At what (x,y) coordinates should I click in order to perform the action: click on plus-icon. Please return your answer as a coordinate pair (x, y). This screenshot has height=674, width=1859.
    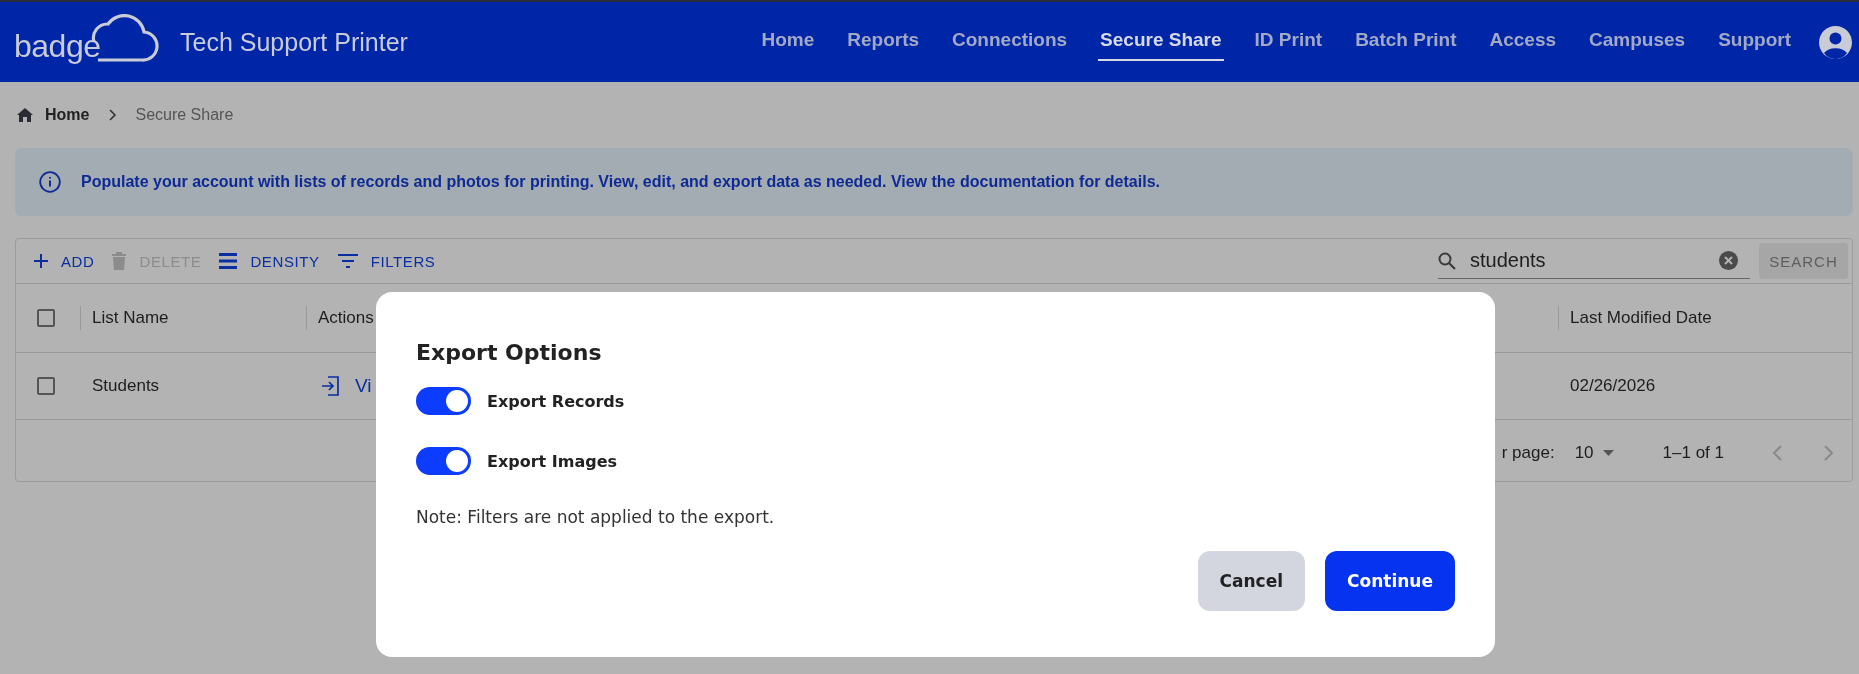
    Looking at the image, I should click on (41, 261).